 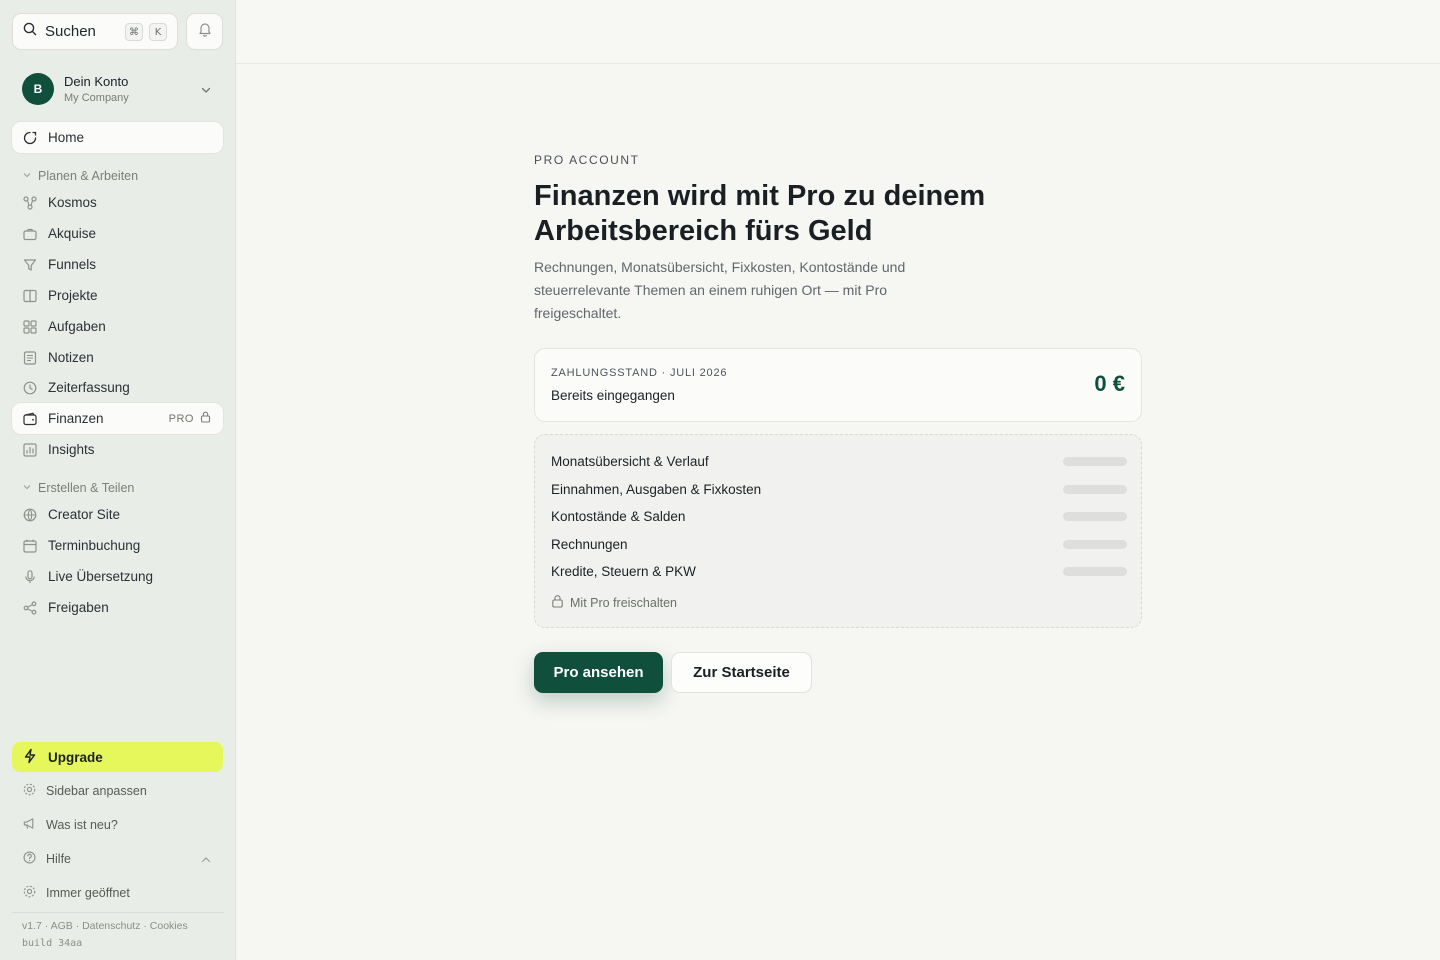 What do you see at coordinates (30, 138) in the screenshot?
I see `home-icon` at bounding box center [30, 138].